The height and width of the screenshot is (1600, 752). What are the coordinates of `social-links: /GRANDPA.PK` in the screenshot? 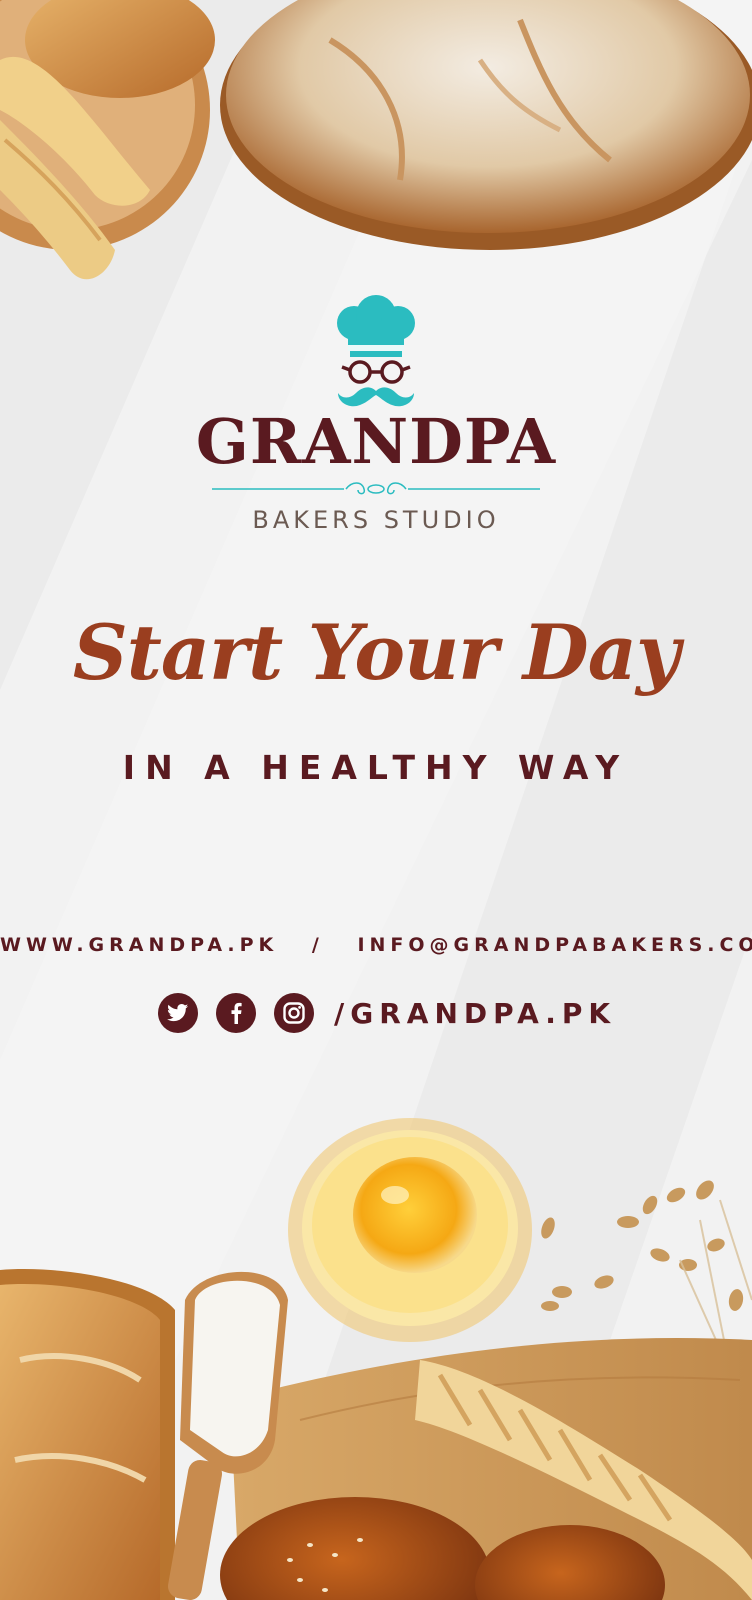 It's located at (387, 1013).